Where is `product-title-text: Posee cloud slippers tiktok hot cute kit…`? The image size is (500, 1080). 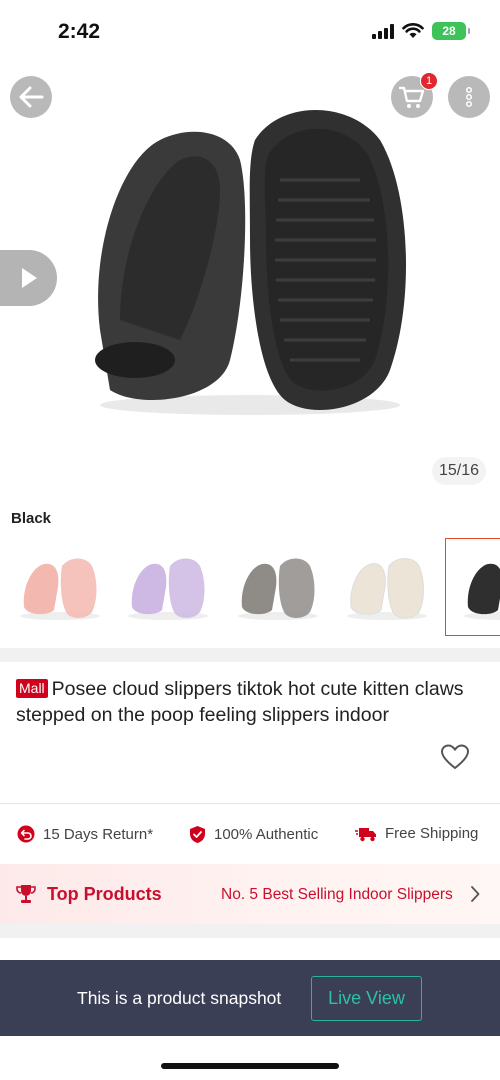
product-title-text: Posee cloud slippers tiktok hot cute kit… is located at coordinates (240, 702).